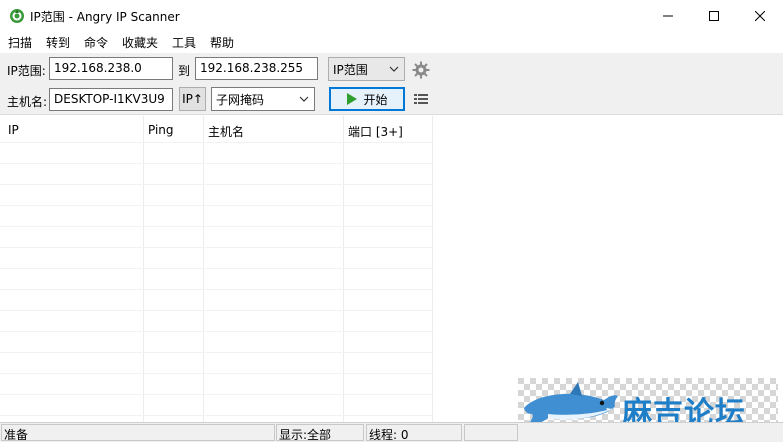 The width and height of the screenshot is (783, 442). I want to click on ip-end-field: 192.168.238.255, so click(256, 68).